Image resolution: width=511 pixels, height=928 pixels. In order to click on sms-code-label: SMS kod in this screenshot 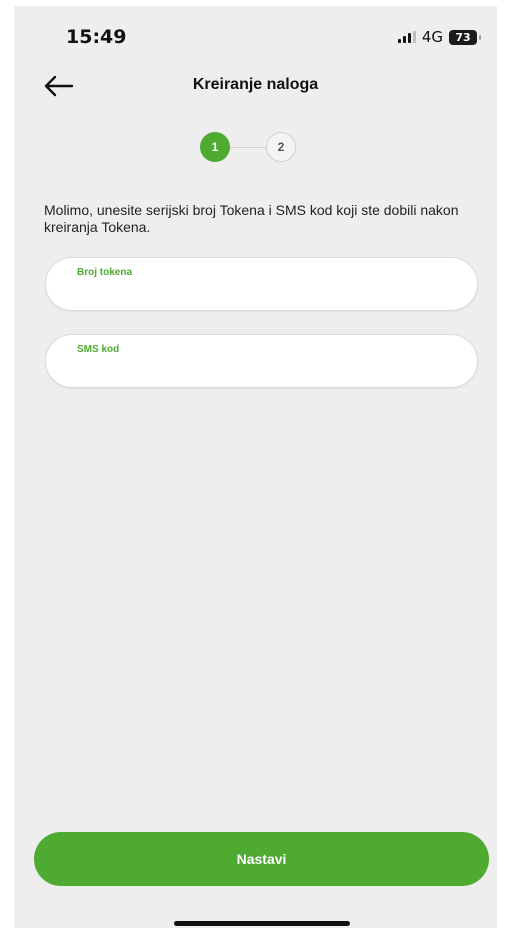, I will do `click(98, 349)`.